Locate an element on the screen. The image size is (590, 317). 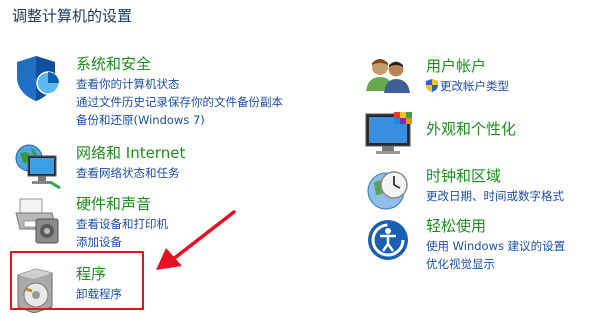
network-title: 网络和 Internet is located at coordinates (130, 152).